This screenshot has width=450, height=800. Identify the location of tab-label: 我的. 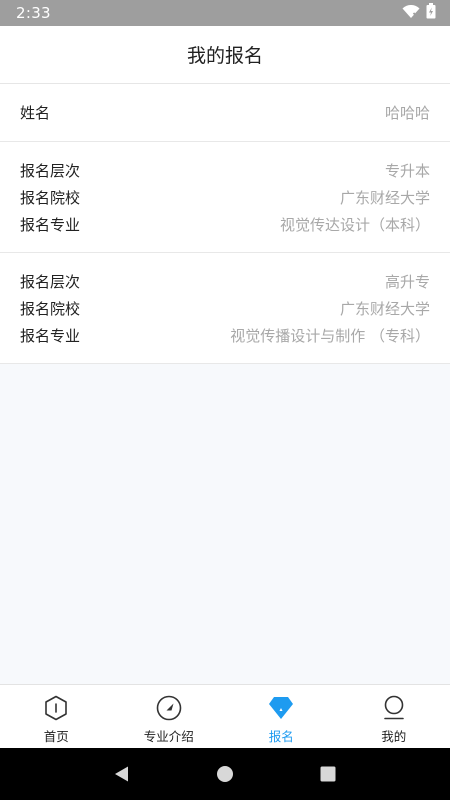
(394, 736).